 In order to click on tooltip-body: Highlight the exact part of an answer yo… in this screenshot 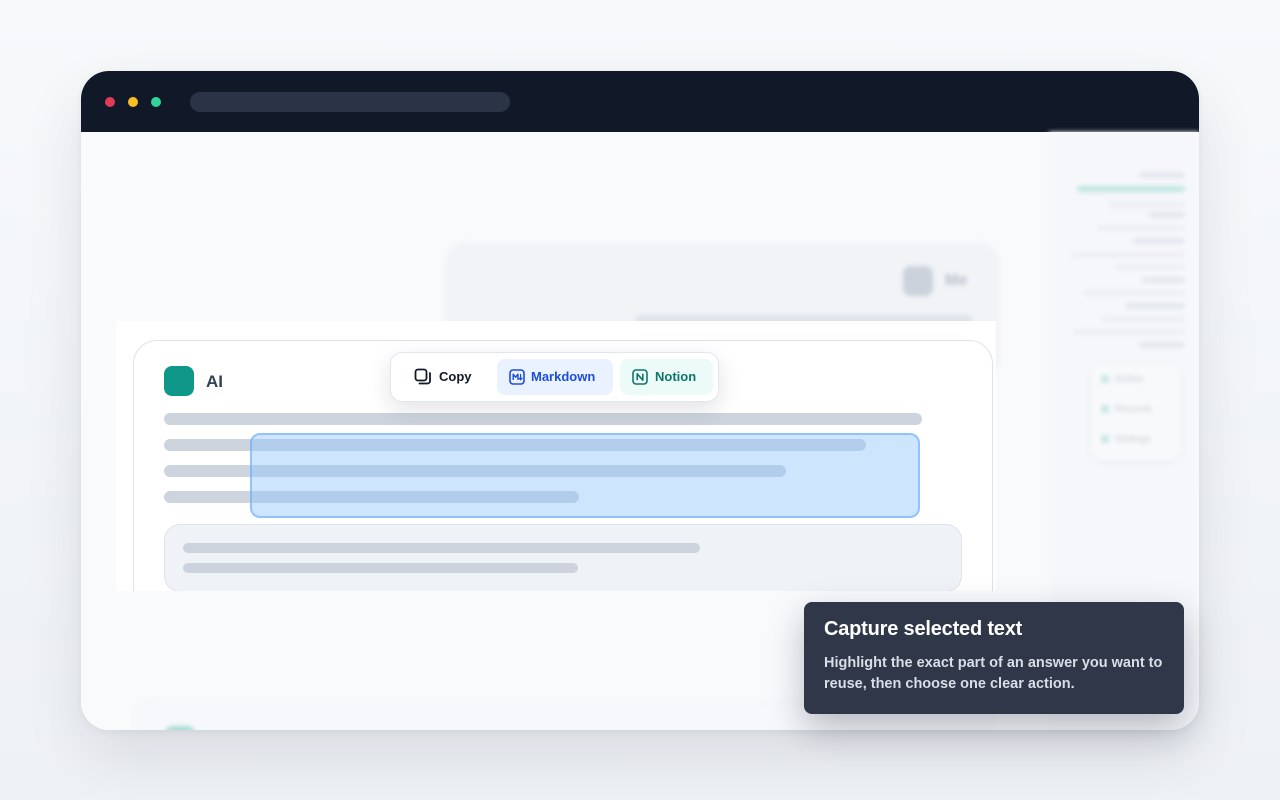, I will do `click(993, 673)`.